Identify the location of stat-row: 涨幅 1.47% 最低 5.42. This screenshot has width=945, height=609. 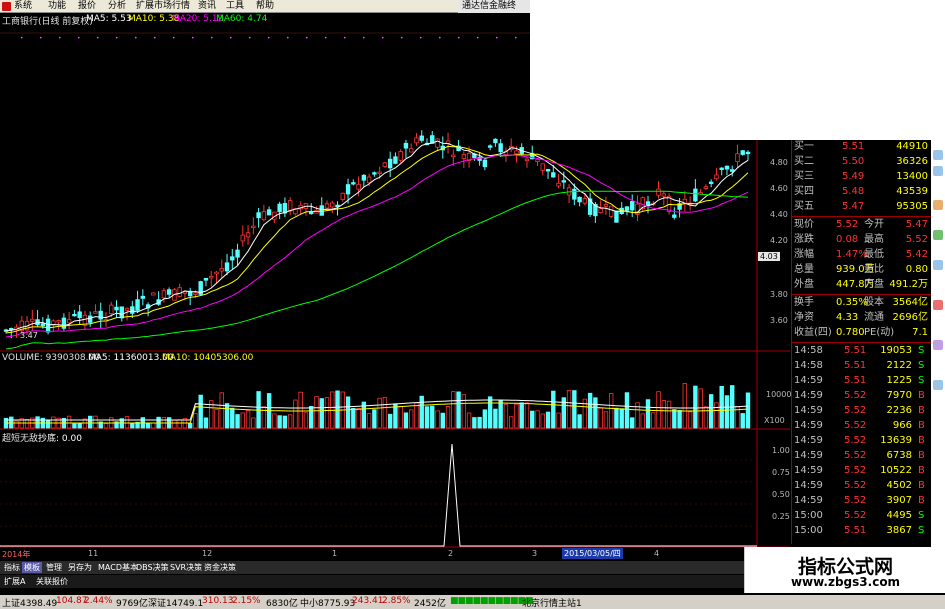
(861, 254).